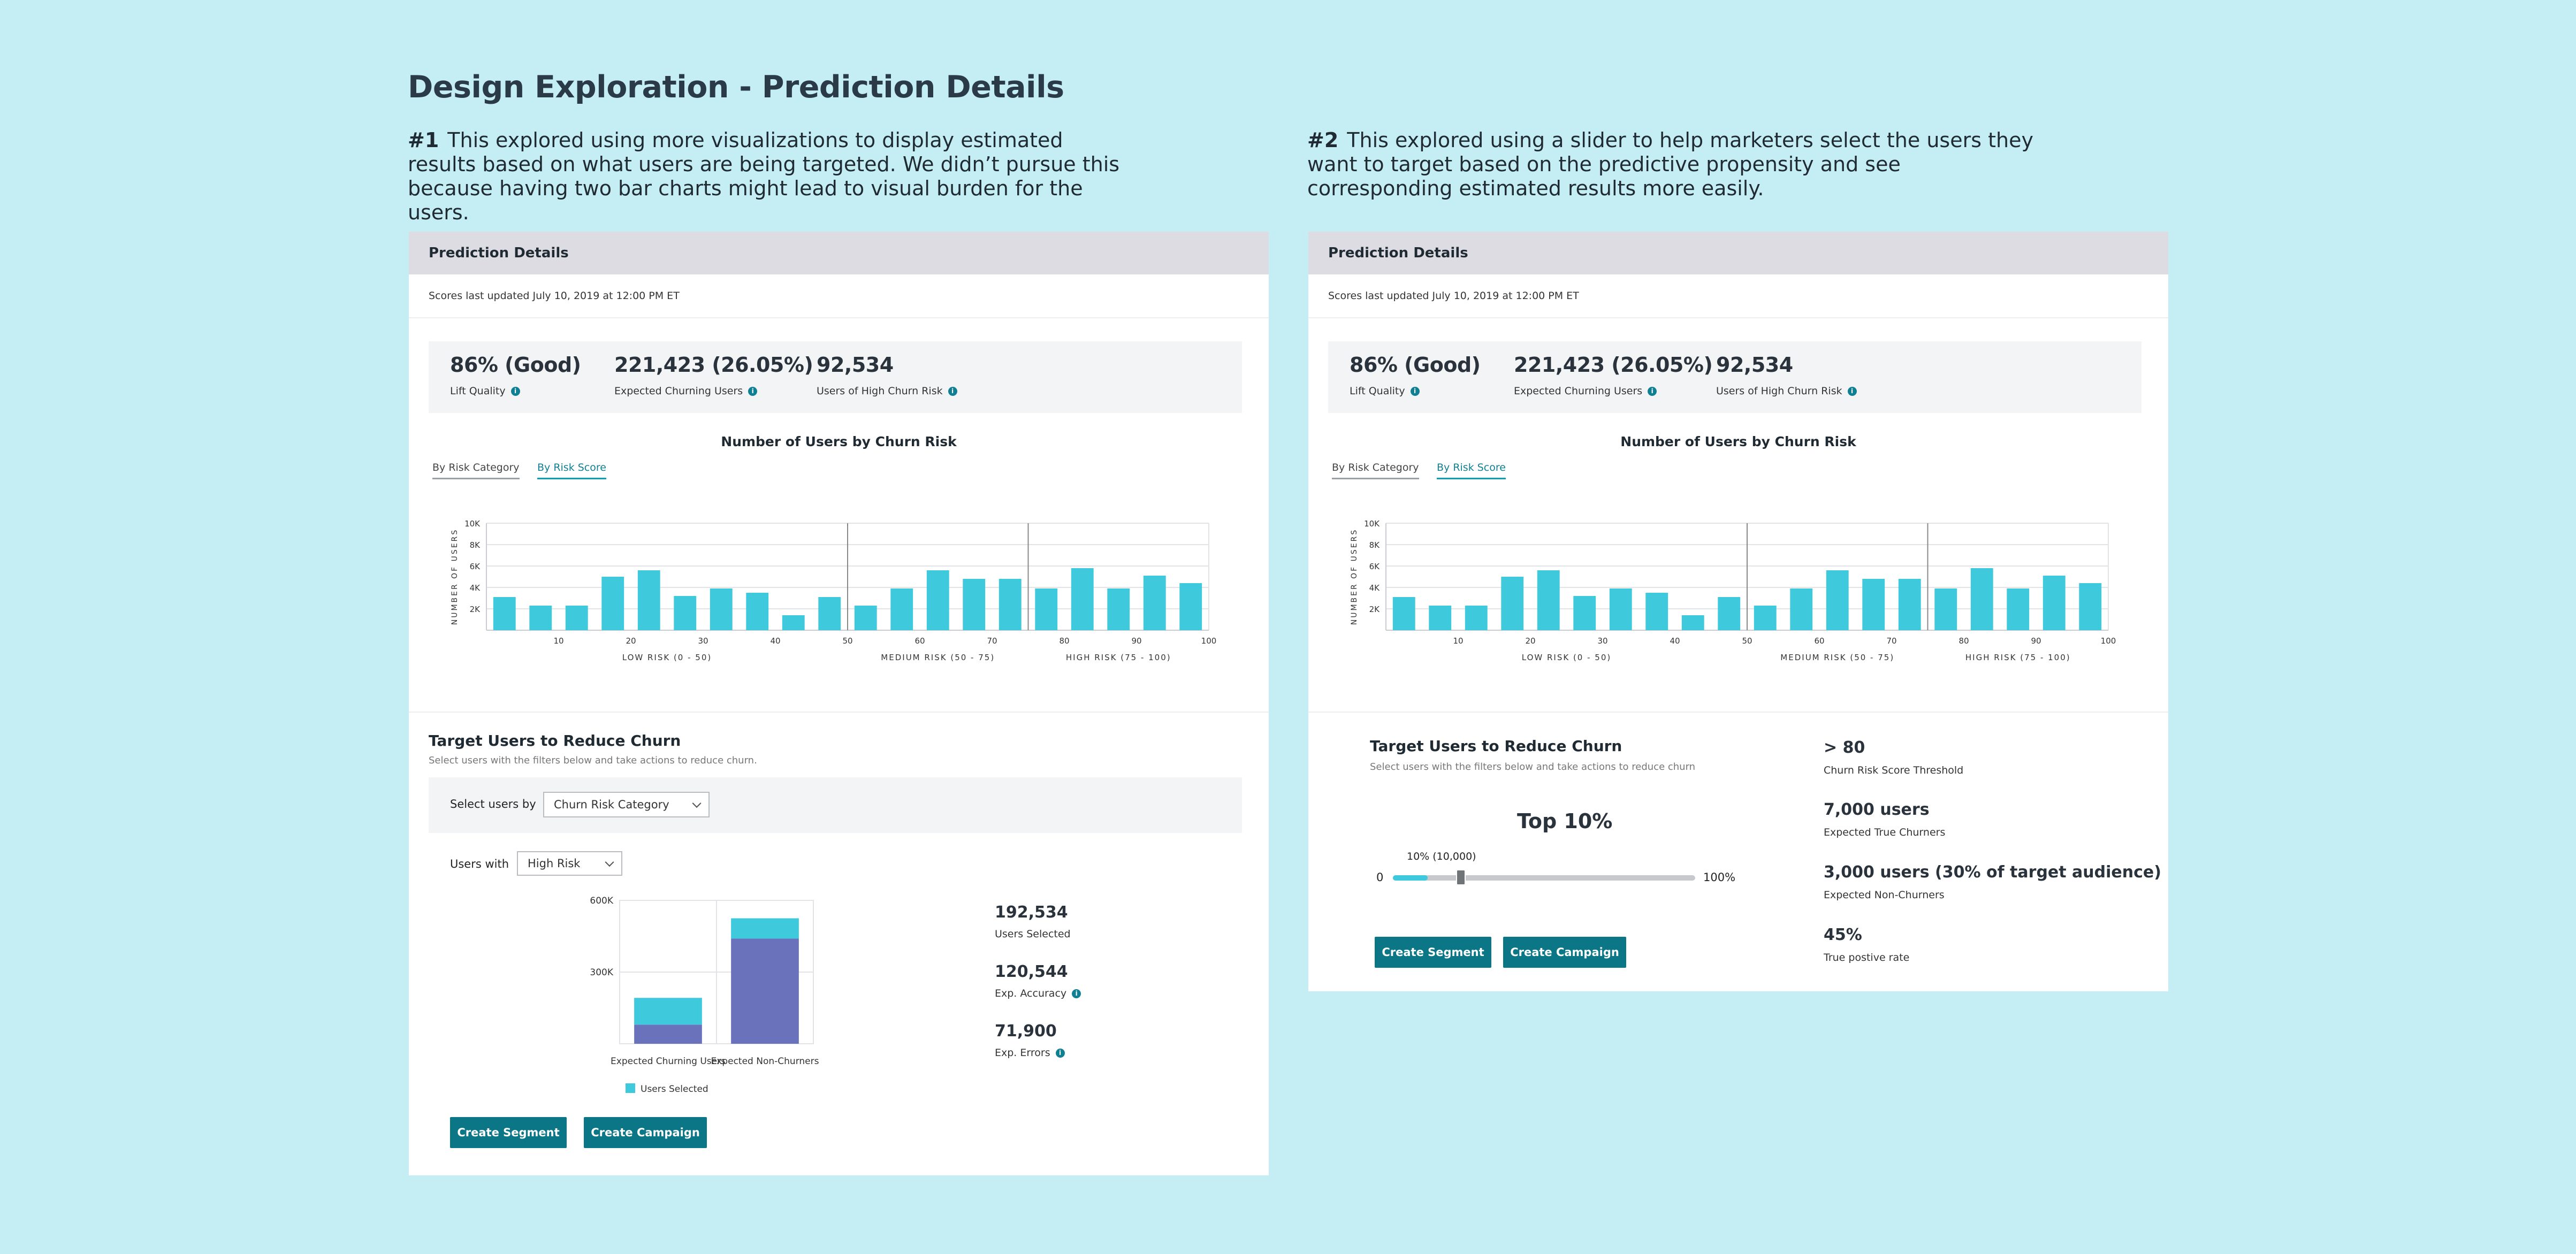 This screenshot has width=2576, height=1254. What do you see at coordinates (1544, 877) in the screenshot?
I see `percentile-slider` at bounding box center [1544, 877].